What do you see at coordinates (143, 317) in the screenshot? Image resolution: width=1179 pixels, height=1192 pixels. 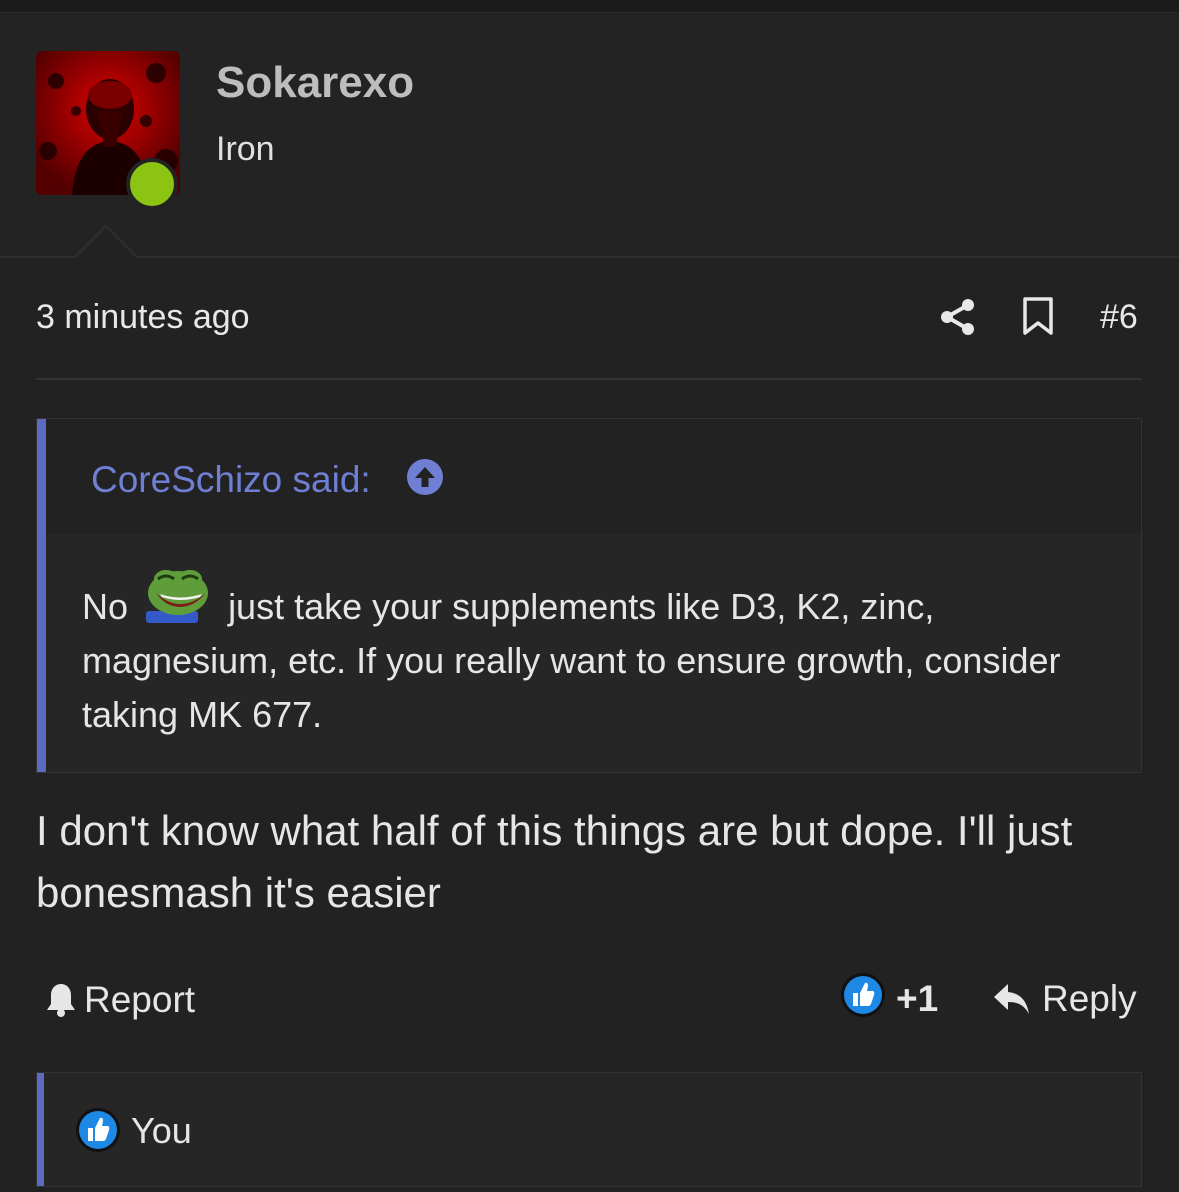 I see `post-timestamp: 3 minutes ago` at bounding box center [143, 317].